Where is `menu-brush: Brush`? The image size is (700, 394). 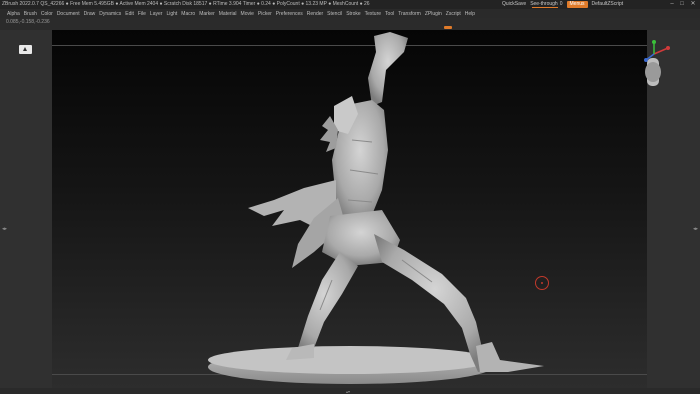 menu-brush: Brush is located at coordinates (30, 14).